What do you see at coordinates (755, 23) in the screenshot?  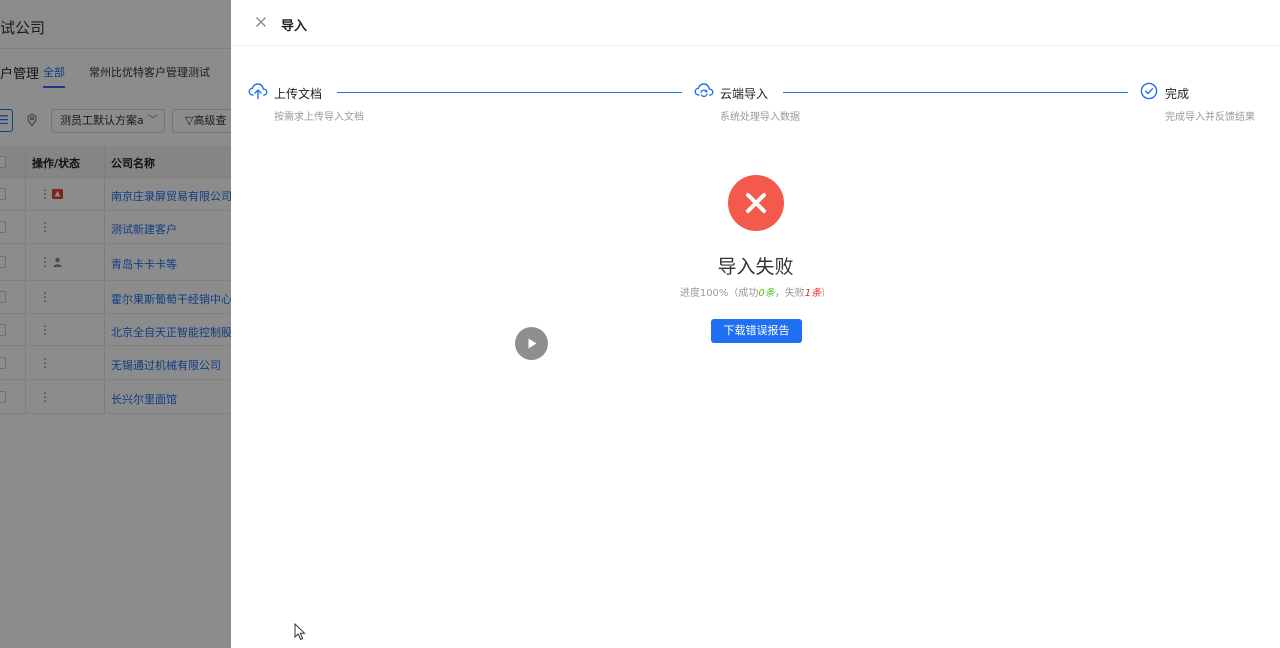 I see `drawer-header: 导入` at bounding box center [755, 23].